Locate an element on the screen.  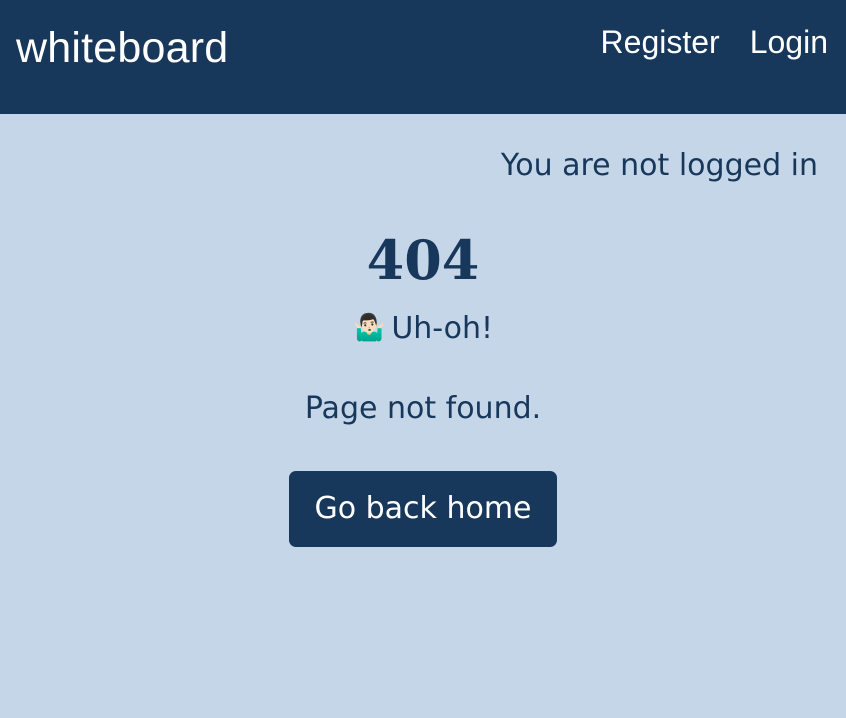
auth-status-text: You are not logged in is located at coordinates (659, 165).